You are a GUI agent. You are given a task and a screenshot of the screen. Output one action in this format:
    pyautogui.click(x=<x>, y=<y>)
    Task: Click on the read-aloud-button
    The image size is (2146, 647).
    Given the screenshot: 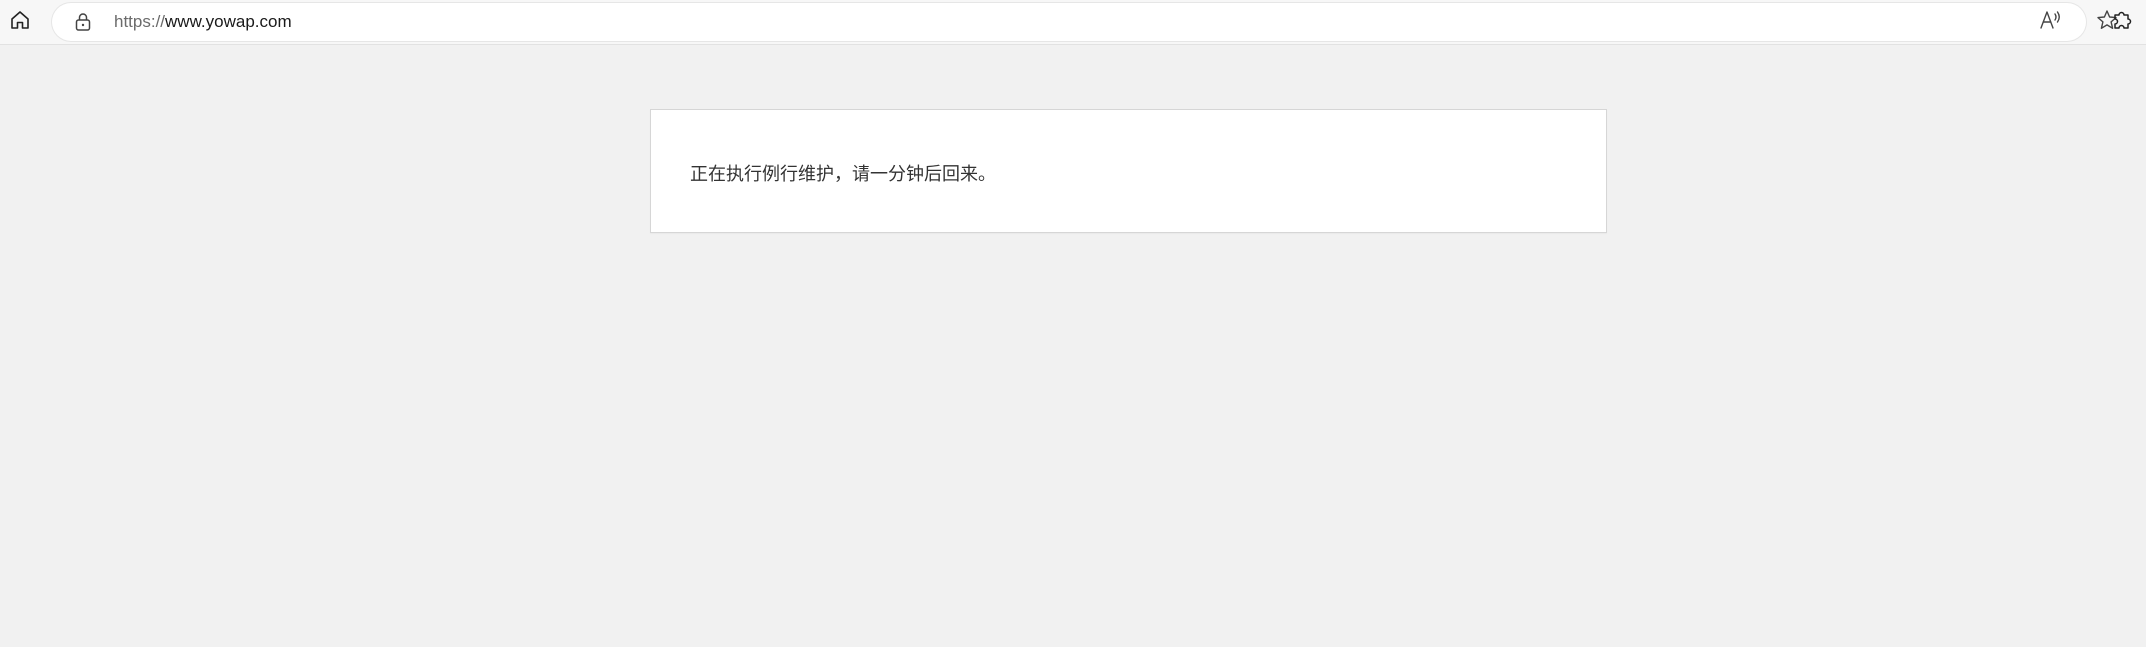 What is the action you would take?
    pyautogui.click(x=2051, y=22)
    